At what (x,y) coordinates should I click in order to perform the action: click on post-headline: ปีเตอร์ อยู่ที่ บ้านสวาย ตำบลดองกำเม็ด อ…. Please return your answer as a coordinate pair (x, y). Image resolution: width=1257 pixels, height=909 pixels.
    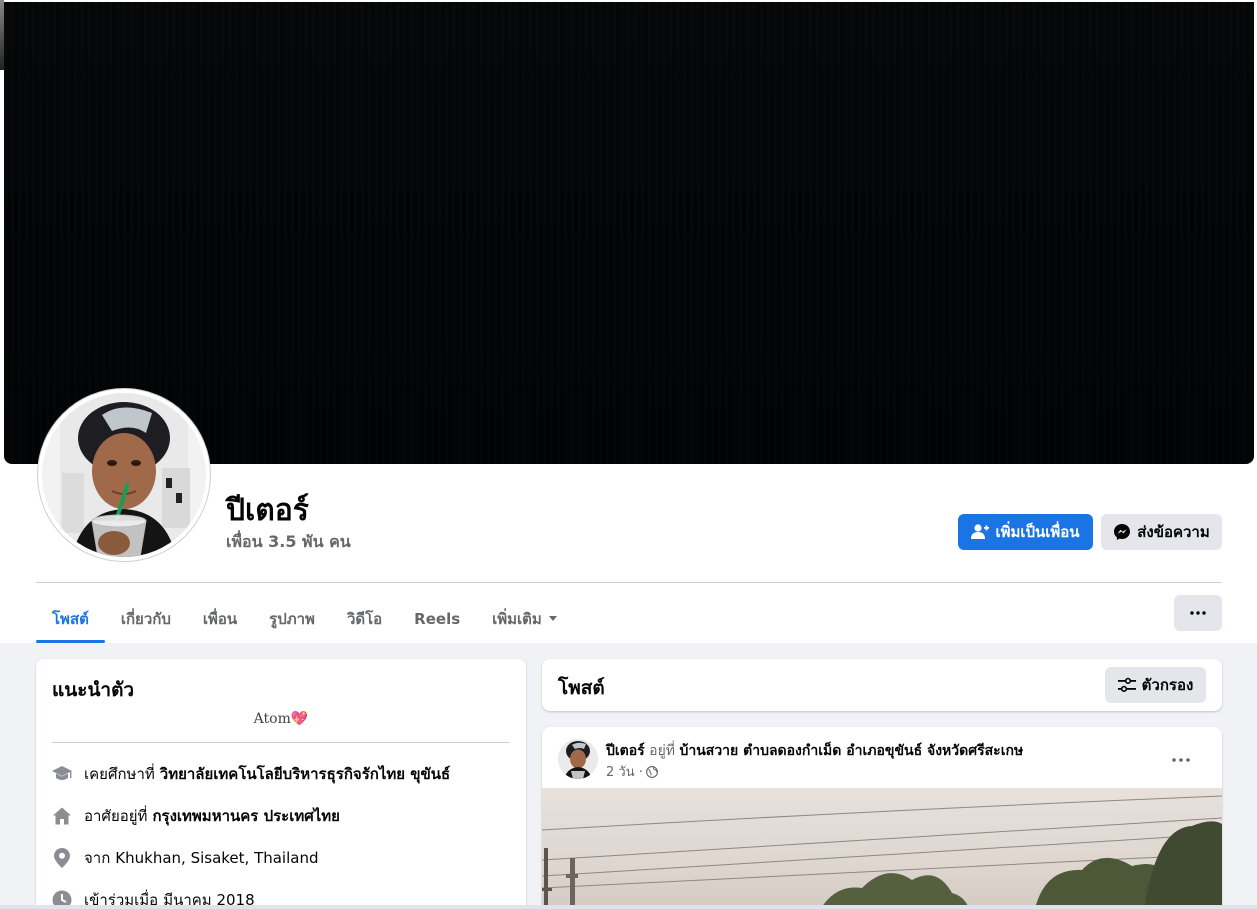
    Looking at the image, I should click on (814, 751).